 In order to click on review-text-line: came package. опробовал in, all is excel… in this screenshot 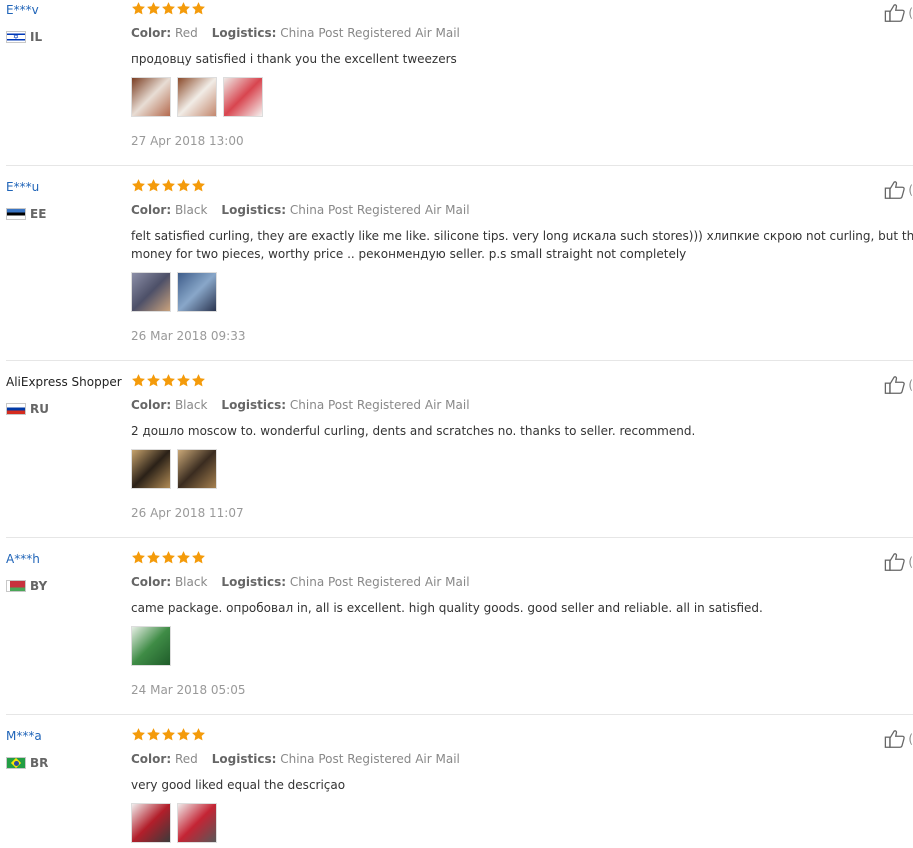, I will do `click(447, 608)`.